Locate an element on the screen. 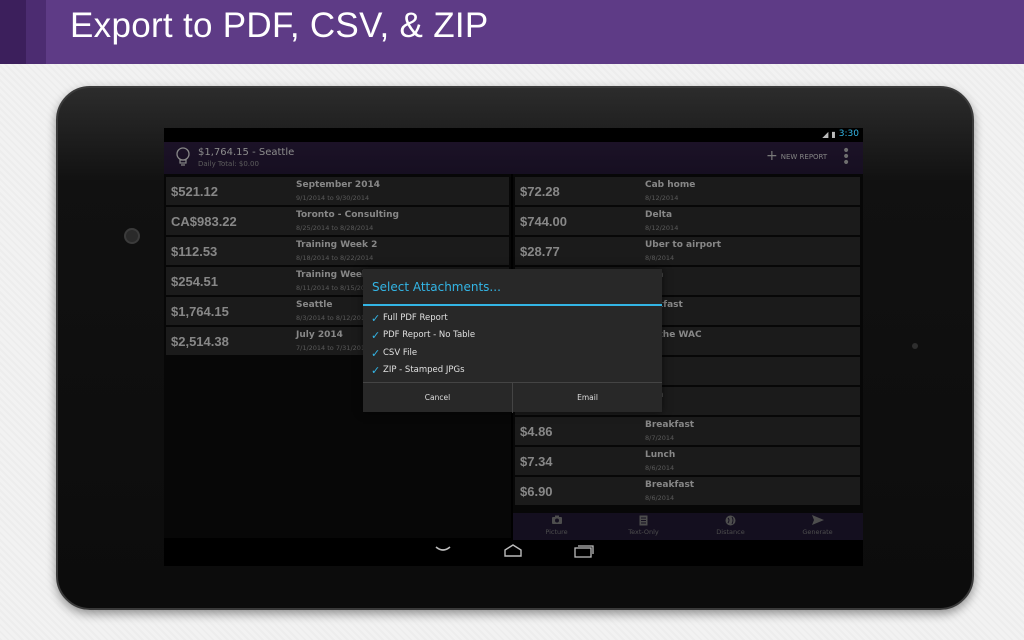  full-pdf-option: ✓ Full PDF Report is located at coordinates (409, 318).